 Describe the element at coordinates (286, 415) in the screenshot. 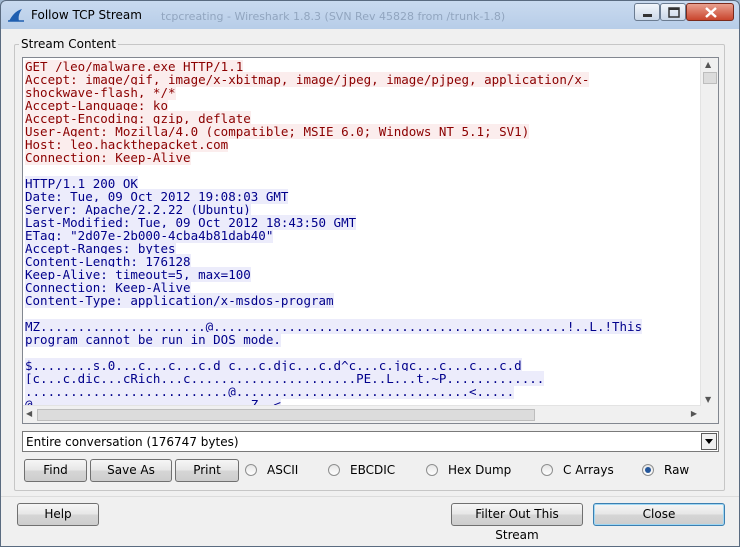

I see `horizontal-scroll-thumb` at that location.